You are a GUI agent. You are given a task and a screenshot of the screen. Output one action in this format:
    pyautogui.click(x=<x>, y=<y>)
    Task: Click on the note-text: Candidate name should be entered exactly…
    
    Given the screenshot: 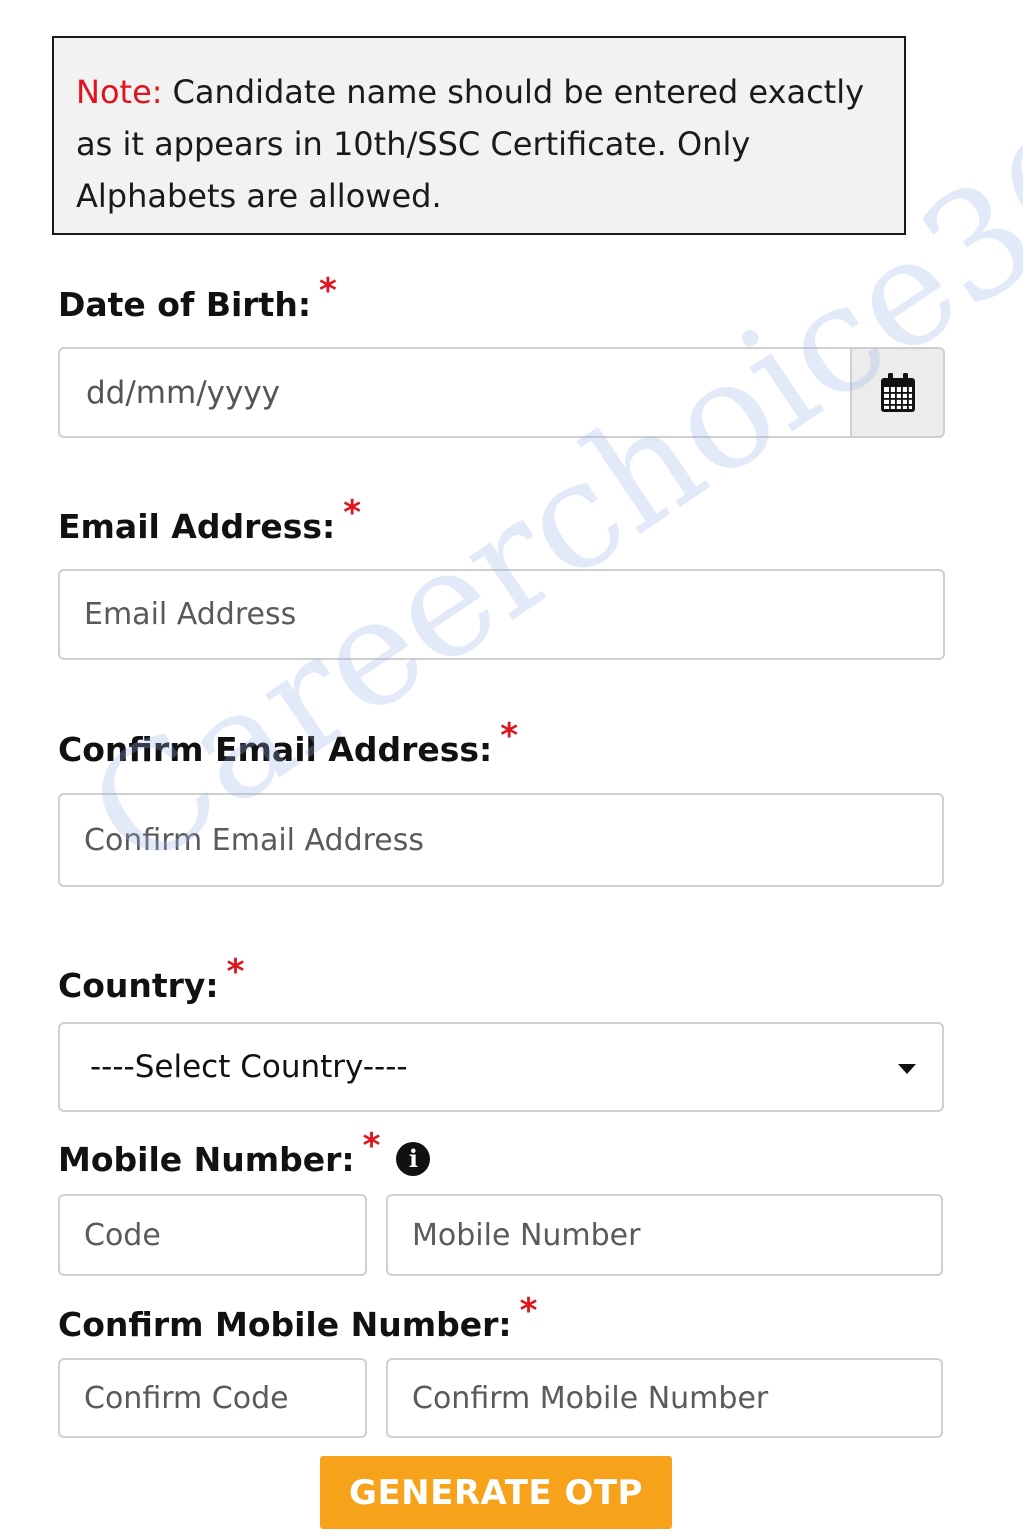 What is the action you would take?
    pyautogui.click(x=470, y=144)
    